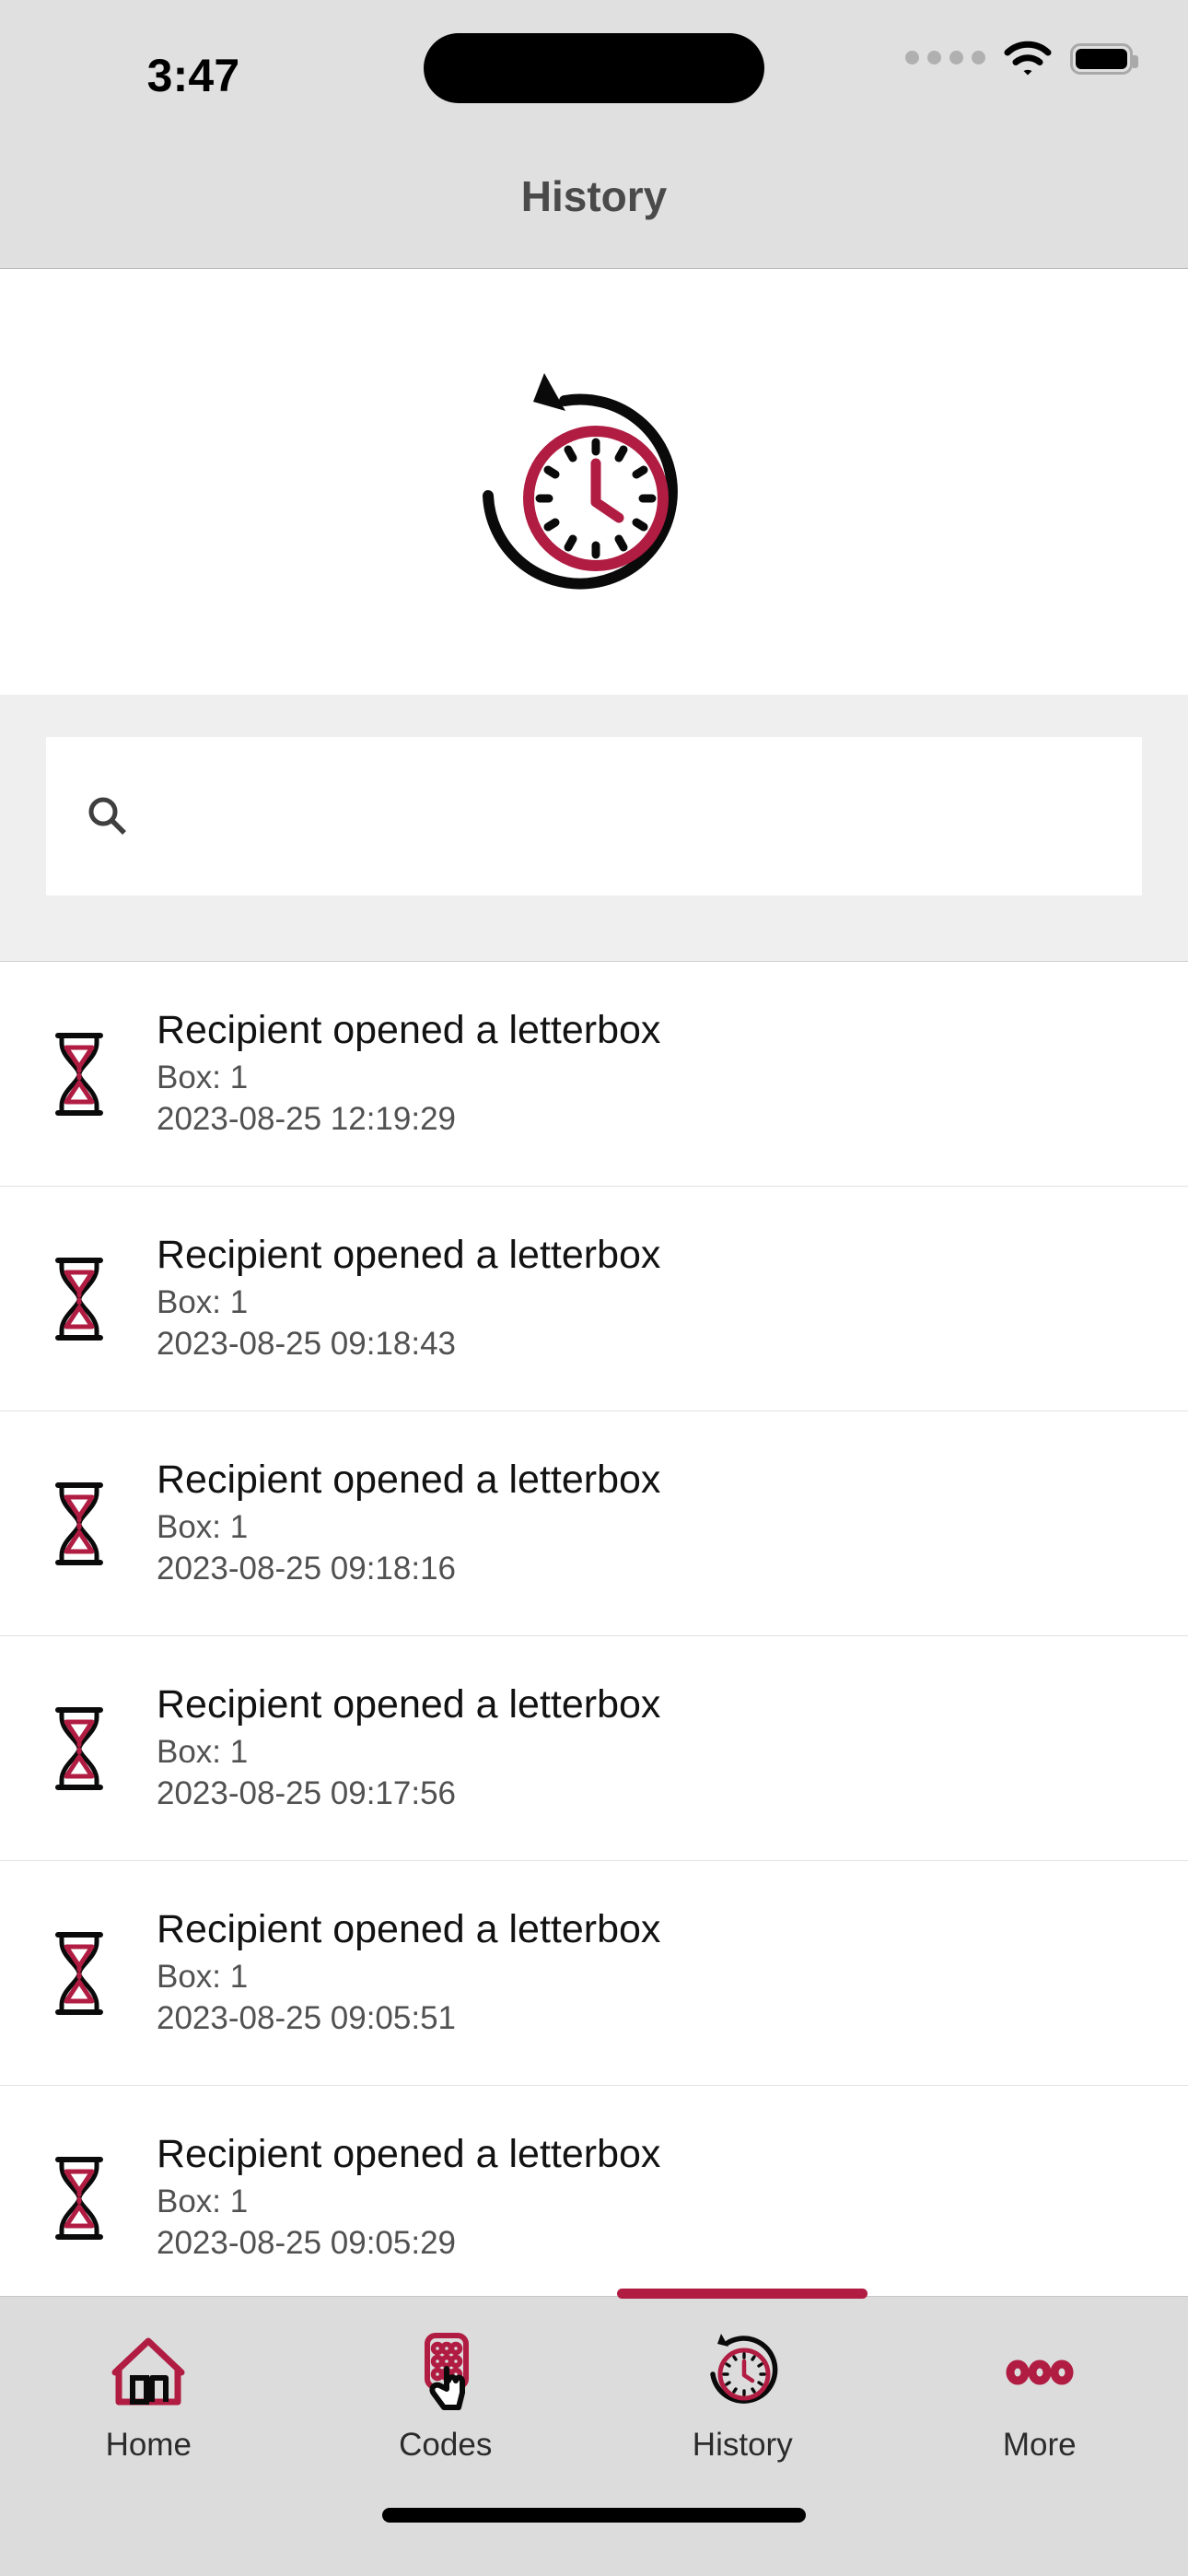 The width and height of the screenshot is (1188, 2576). Describe the element at coordinates (742, 2444) in the screenshot. I see `tab-history-label: History` at that location.